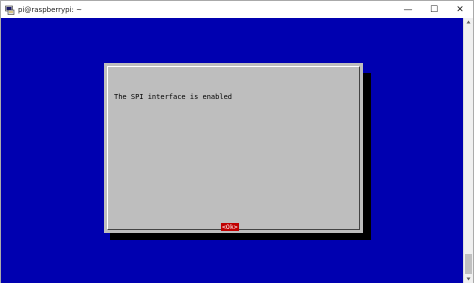  Describe the element at coordinates (468, 22) in the screenshot. I see `scroll-up-arrow-icon` at that location.